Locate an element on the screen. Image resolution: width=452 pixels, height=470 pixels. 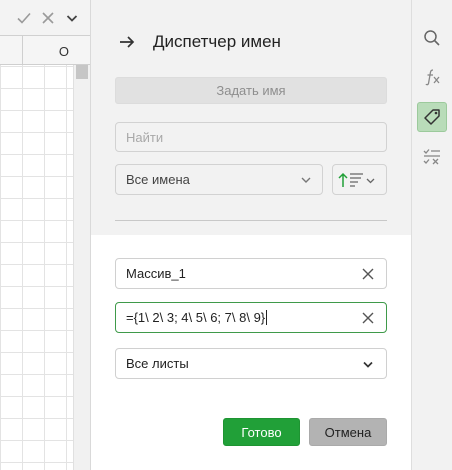
column-header: O is located at coordinates (45, 50).